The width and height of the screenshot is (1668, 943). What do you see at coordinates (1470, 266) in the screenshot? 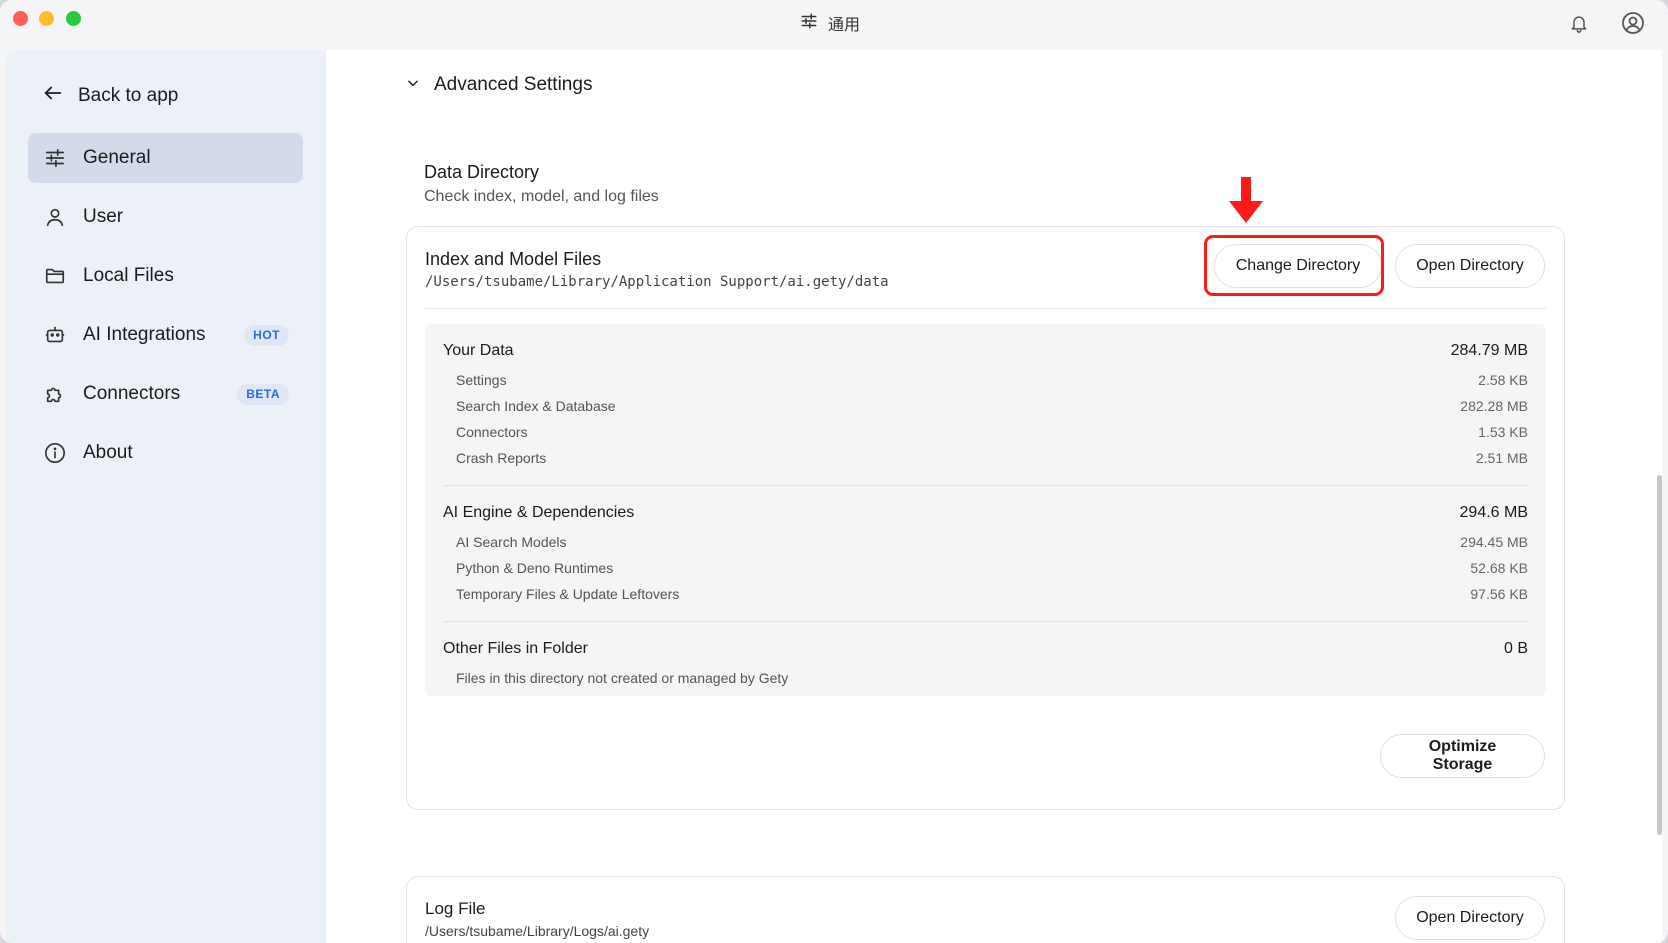
I see `open-directory-button: Open Directory` at bounding box center [1470, 266].